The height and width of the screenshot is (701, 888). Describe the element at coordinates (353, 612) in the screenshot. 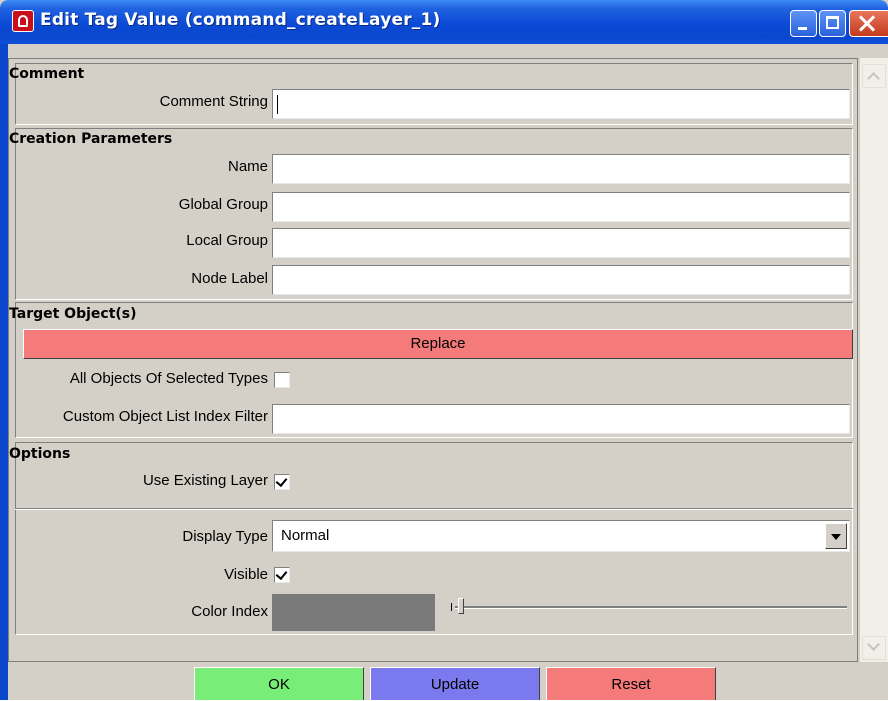

I see `color-index-swatch` at that location.